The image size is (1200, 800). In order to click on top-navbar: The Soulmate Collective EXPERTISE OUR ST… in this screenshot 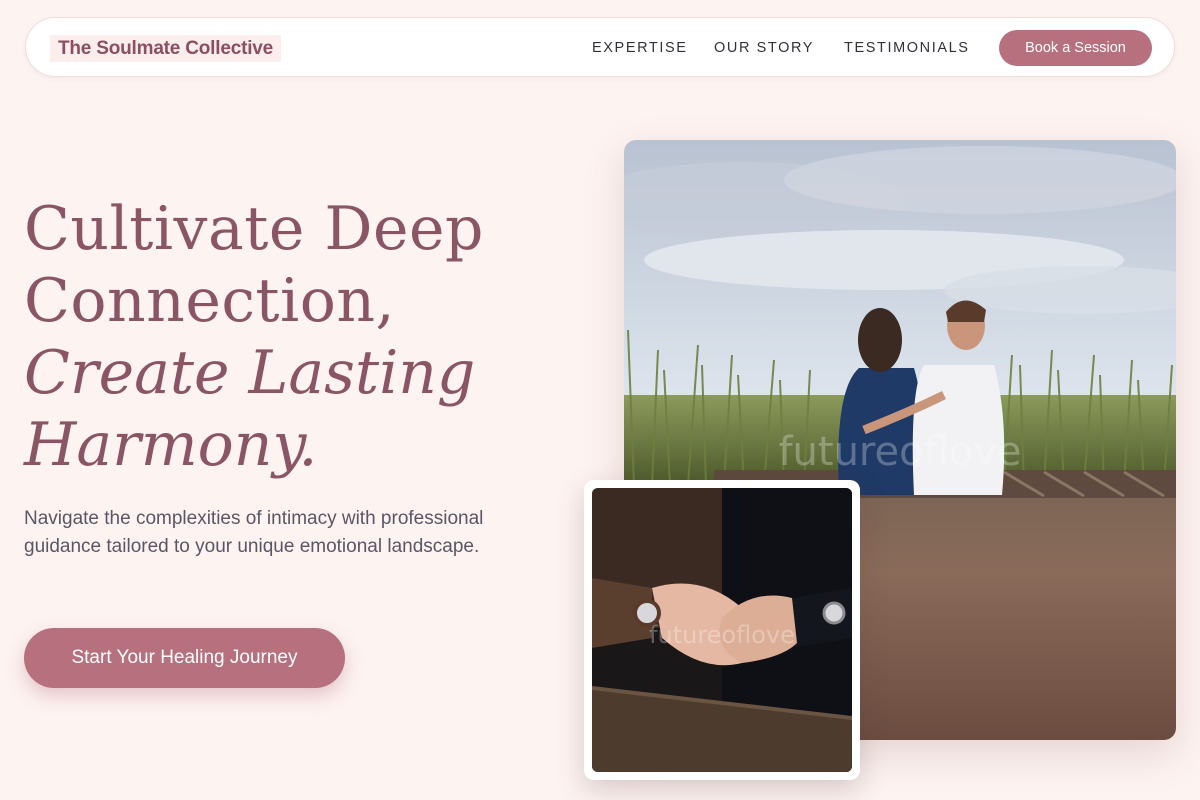, I will do `click(600, 47)`.